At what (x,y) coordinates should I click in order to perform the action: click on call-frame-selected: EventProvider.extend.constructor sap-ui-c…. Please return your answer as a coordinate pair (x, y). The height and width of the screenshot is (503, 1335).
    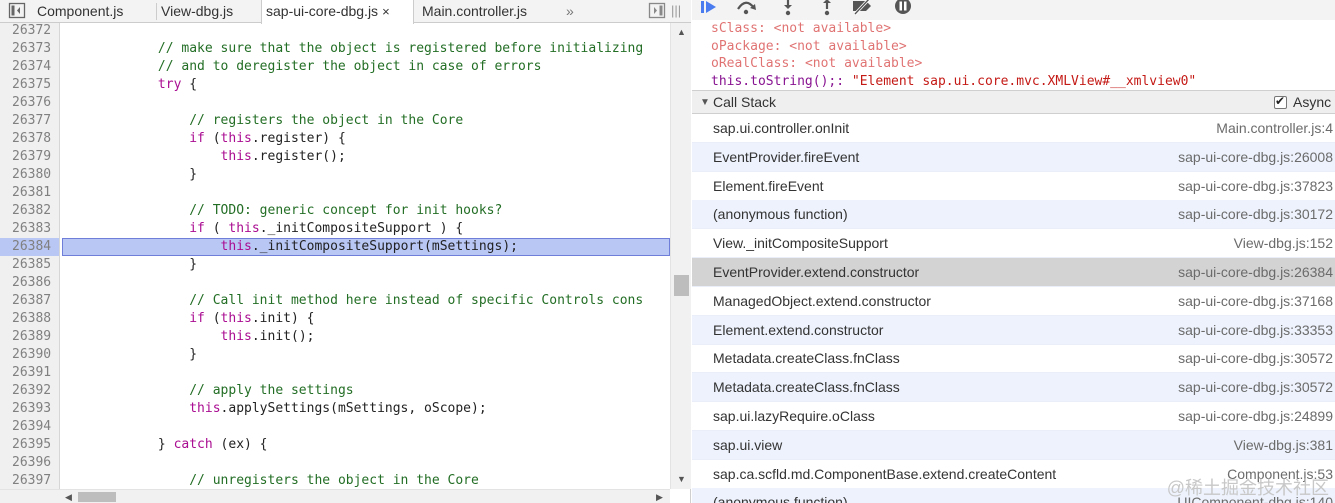
    Looking at the image, I should click on (1013, 272).